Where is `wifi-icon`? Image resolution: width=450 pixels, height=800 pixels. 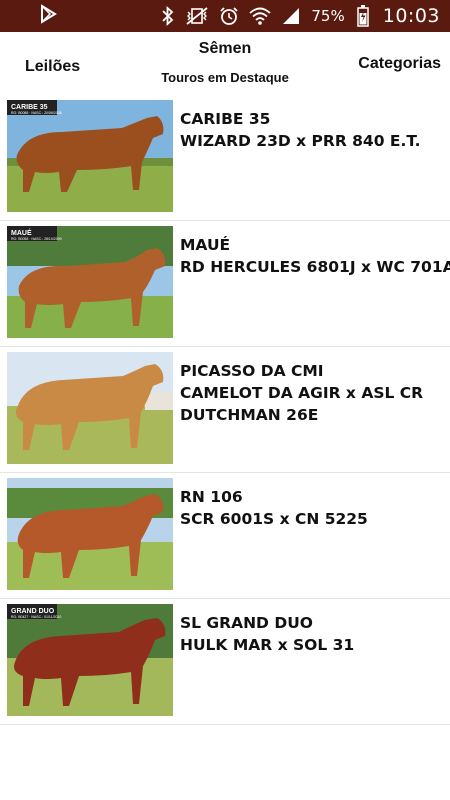
wifi-icon is located at coordinates (260, 16).